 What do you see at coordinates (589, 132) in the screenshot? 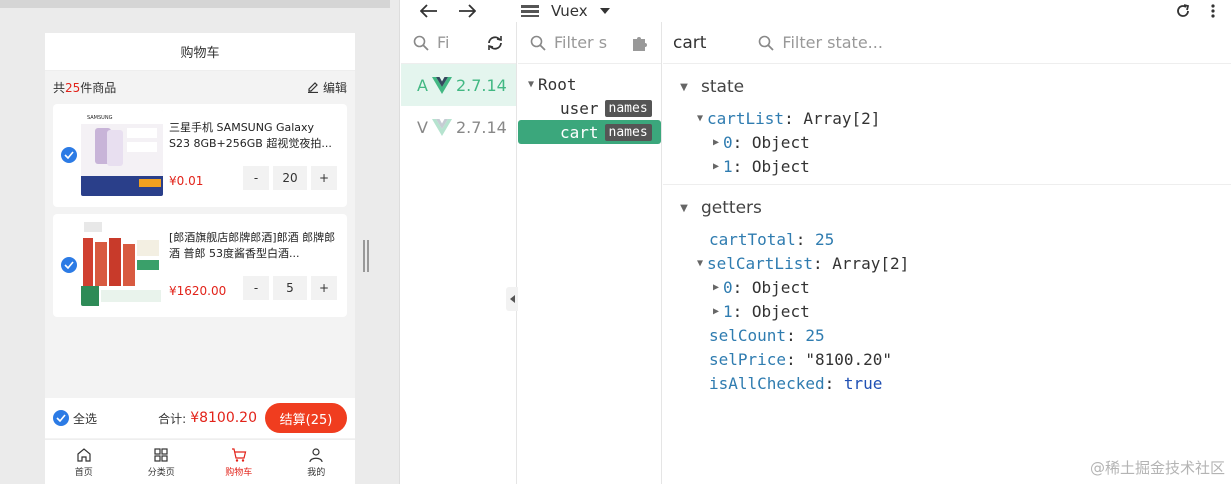
I see `tree-module-cart: cart names` at bounding box center [589, 132].